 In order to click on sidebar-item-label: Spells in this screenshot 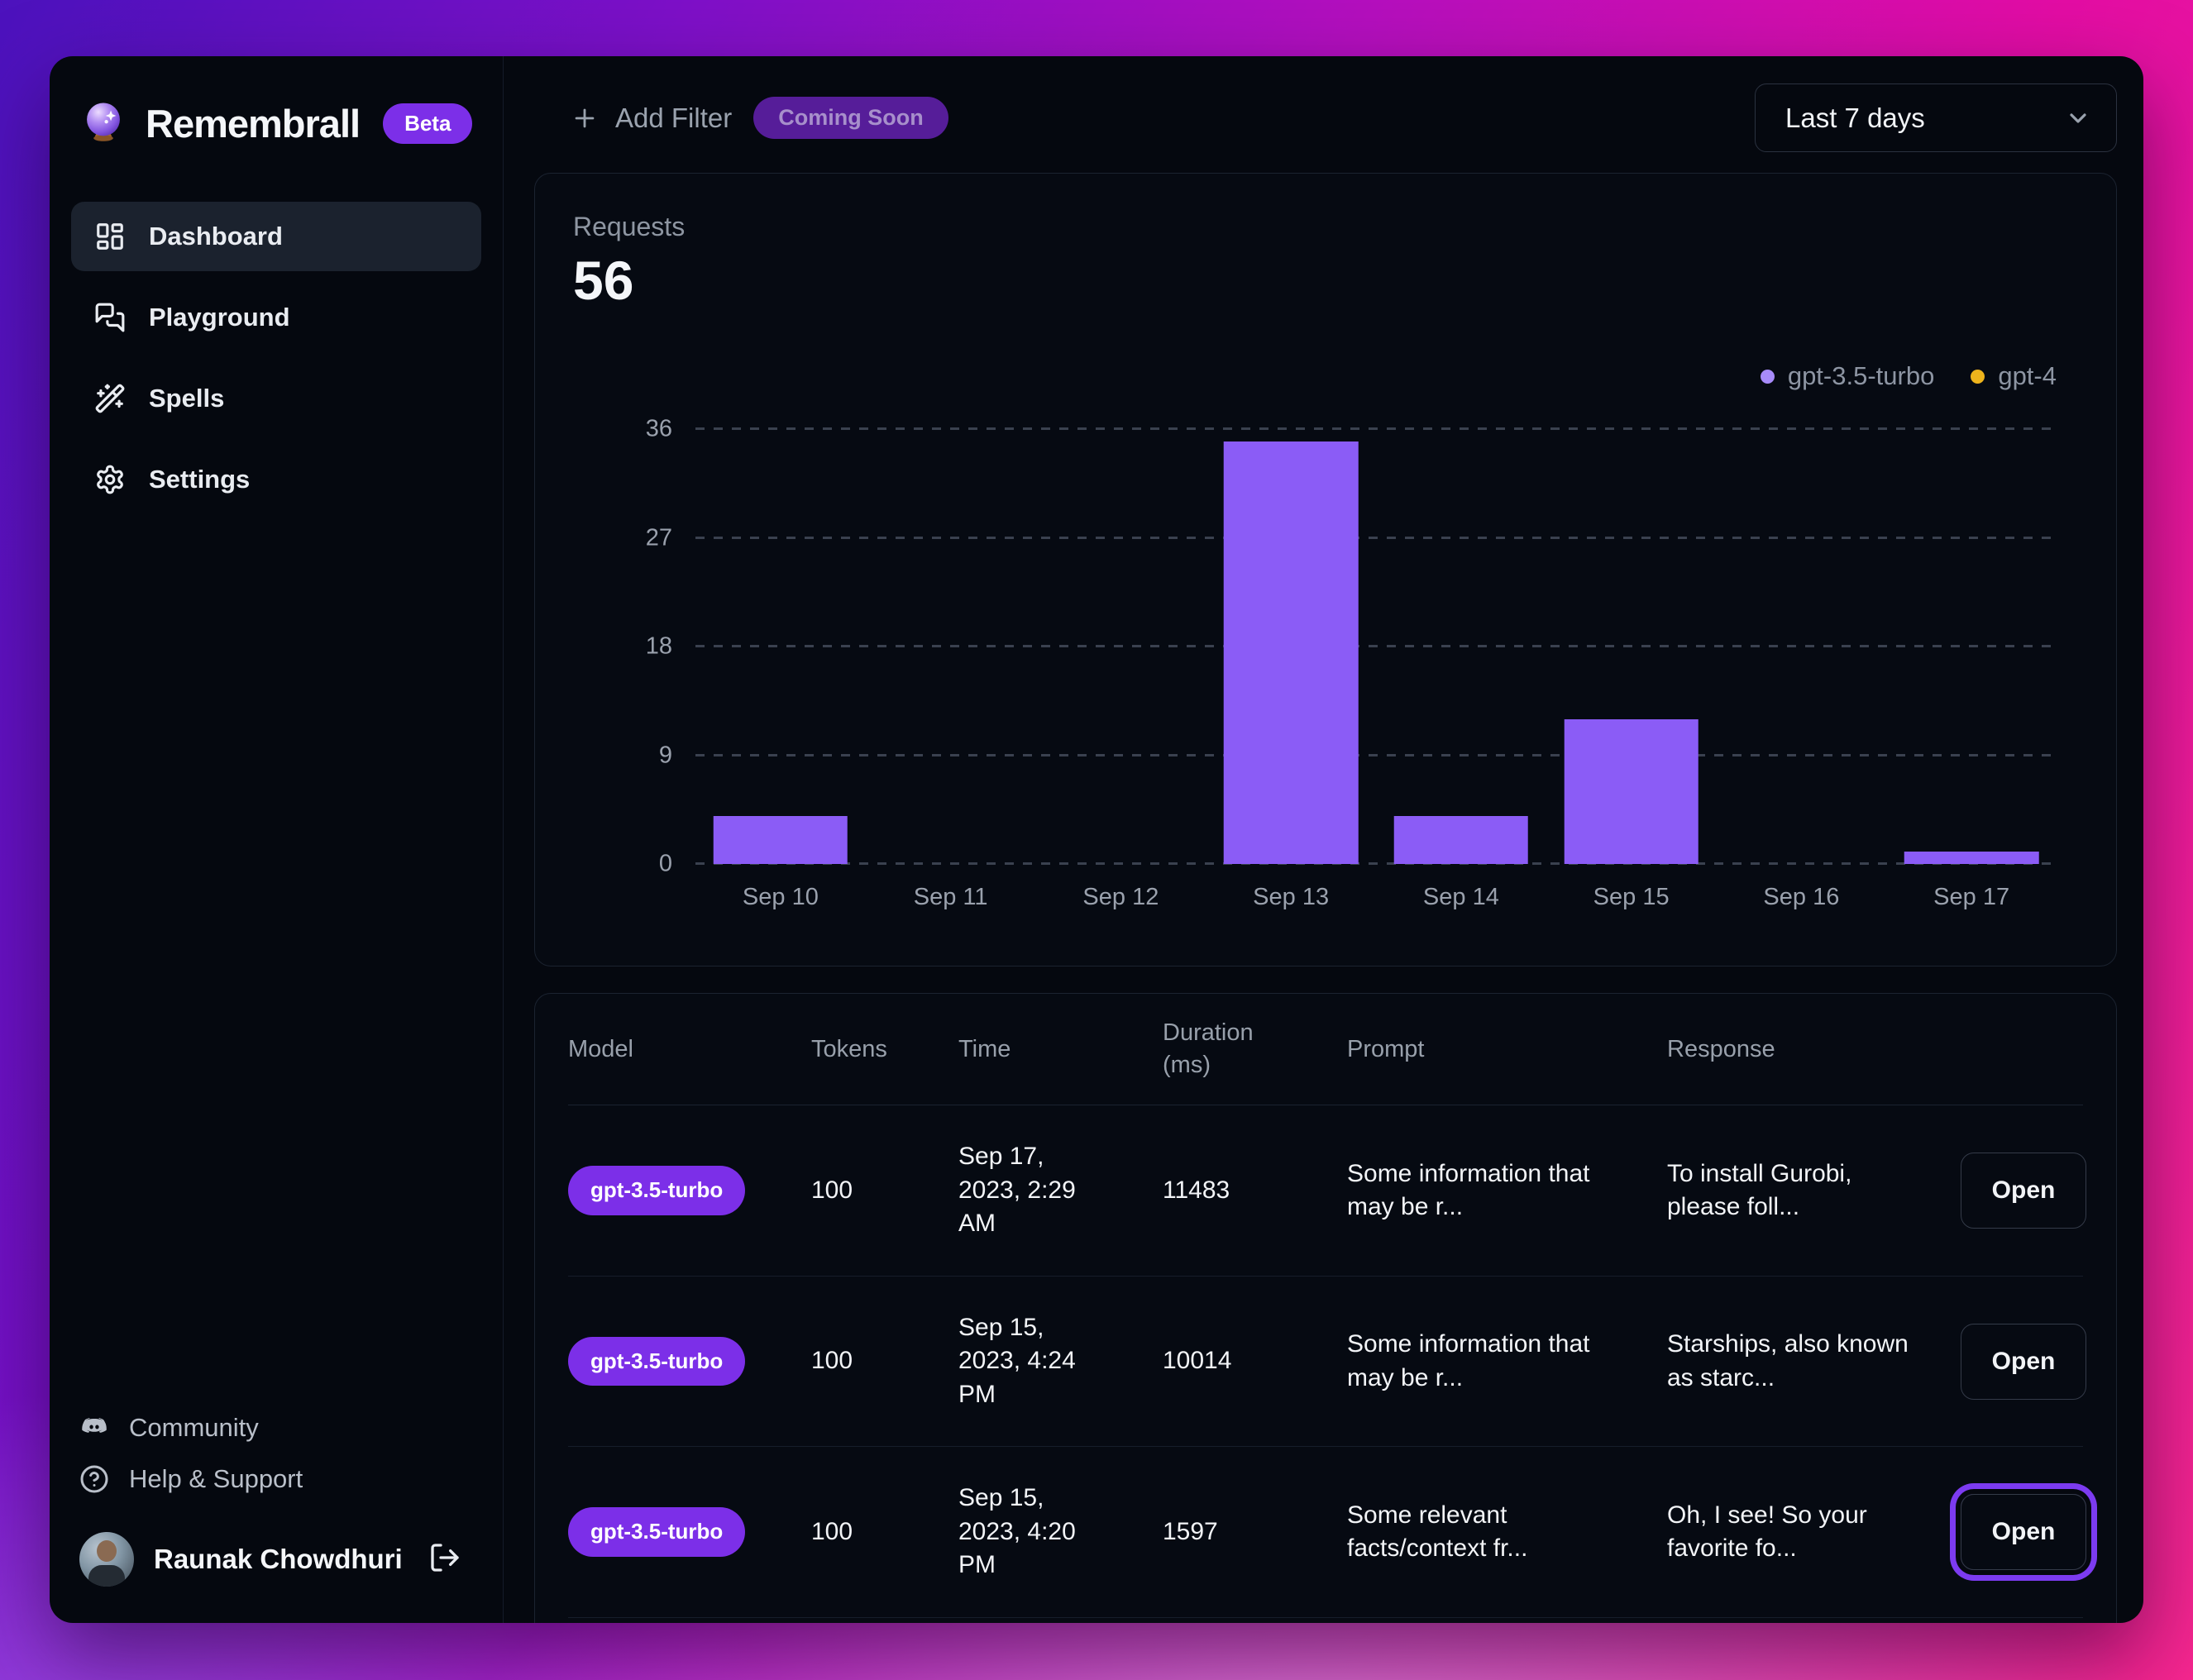, I will do `click(187, 398)`.